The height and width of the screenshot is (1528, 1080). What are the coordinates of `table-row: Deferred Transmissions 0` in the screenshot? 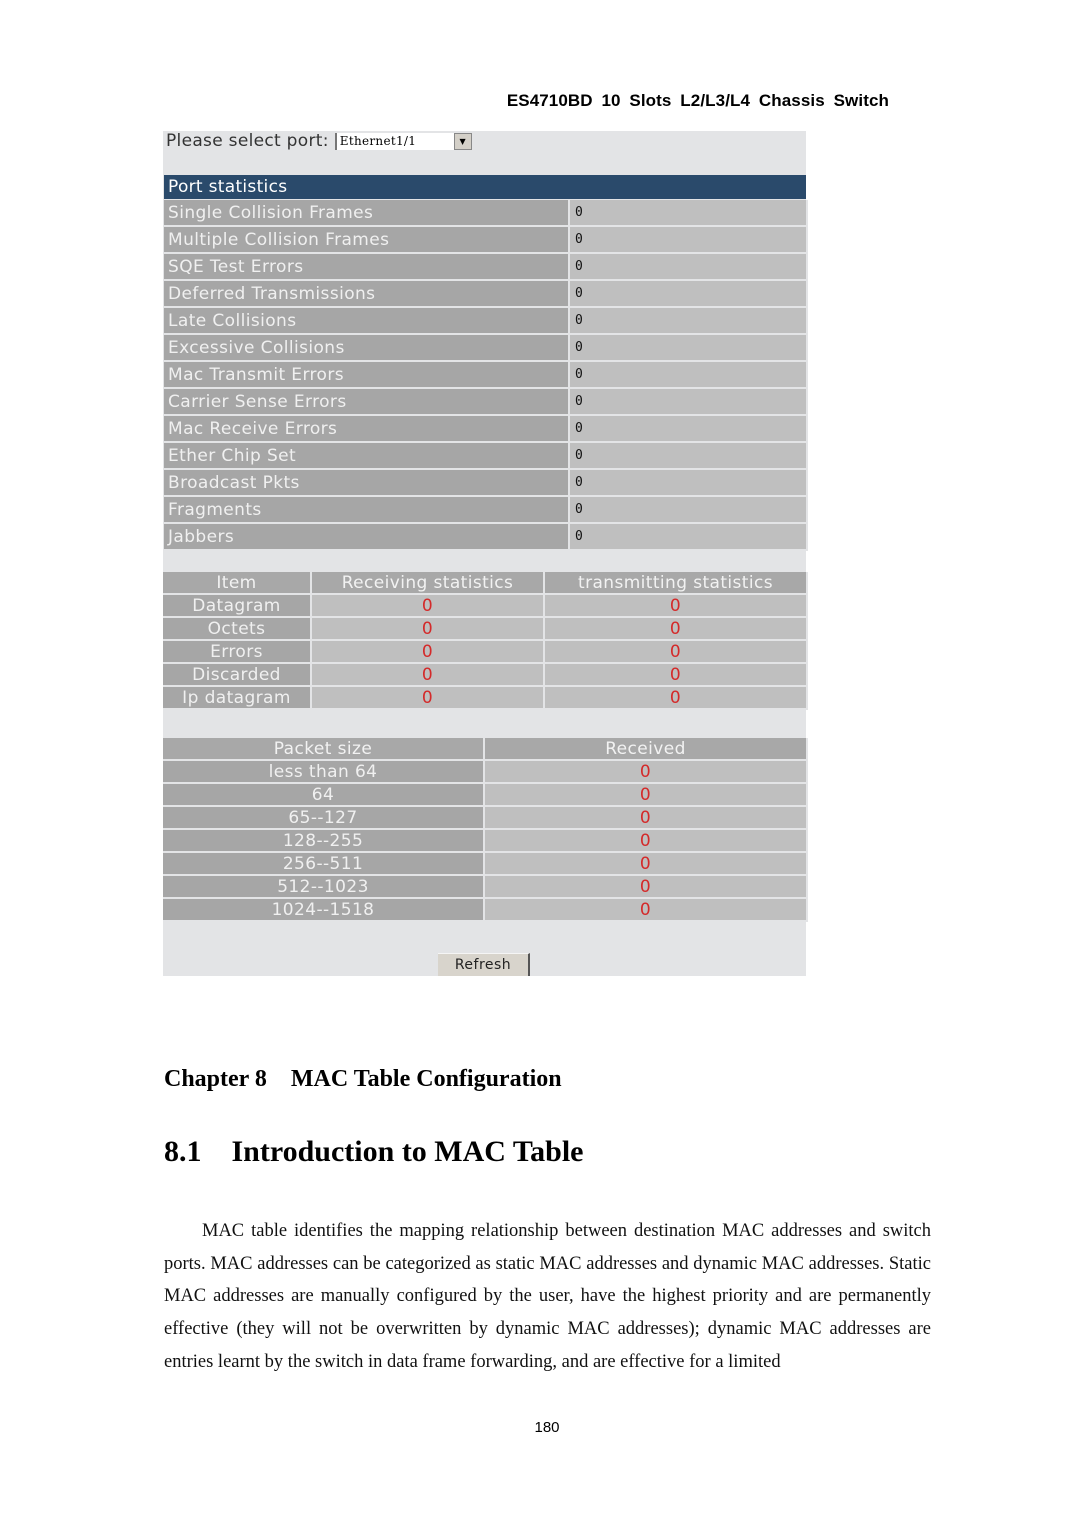 It's located at (486, 294).